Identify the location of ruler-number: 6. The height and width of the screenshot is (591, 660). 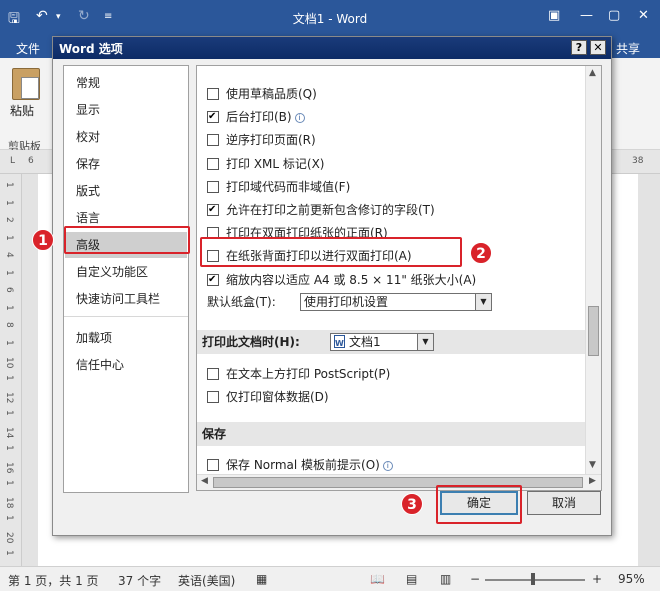
(9, 290).